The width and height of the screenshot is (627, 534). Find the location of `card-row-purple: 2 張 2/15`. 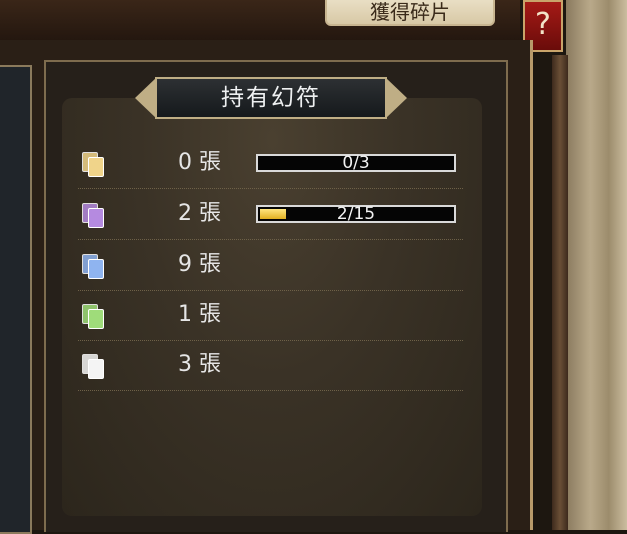

card-row-purple: 2 張 2/15 is located at coordinates (270, 214).